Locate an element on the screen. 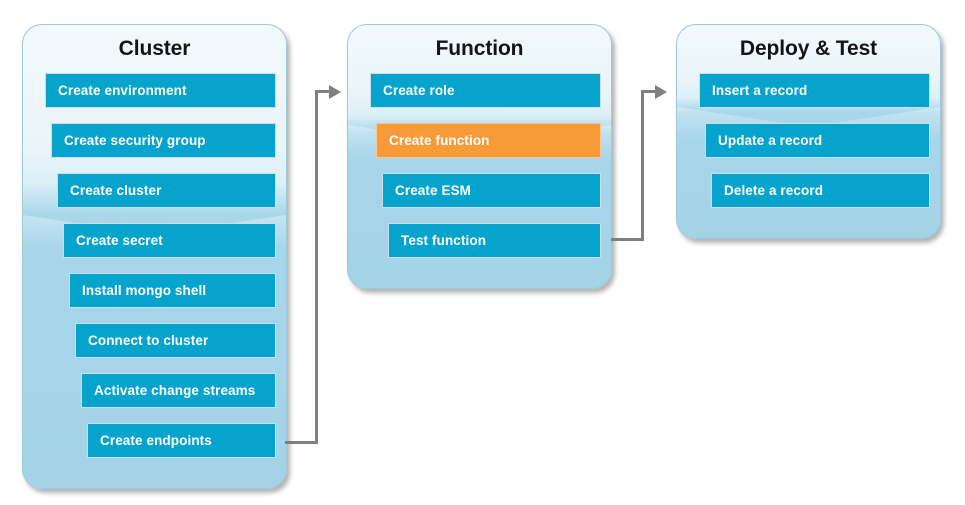 The image size is (965, 505). panel-title-function: Function is located at coordinates (479, 48).